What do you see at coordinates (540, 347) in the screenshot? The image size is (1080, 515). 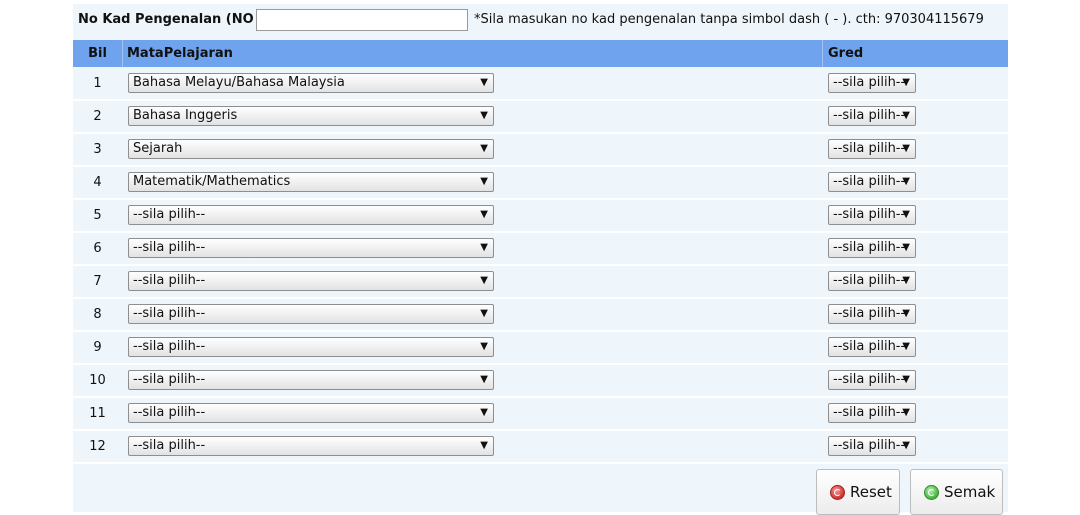 I see `table-row: 9 --sila pilih-- ▼ --sila pilih-- ▼` at bounding box center [540, 347].